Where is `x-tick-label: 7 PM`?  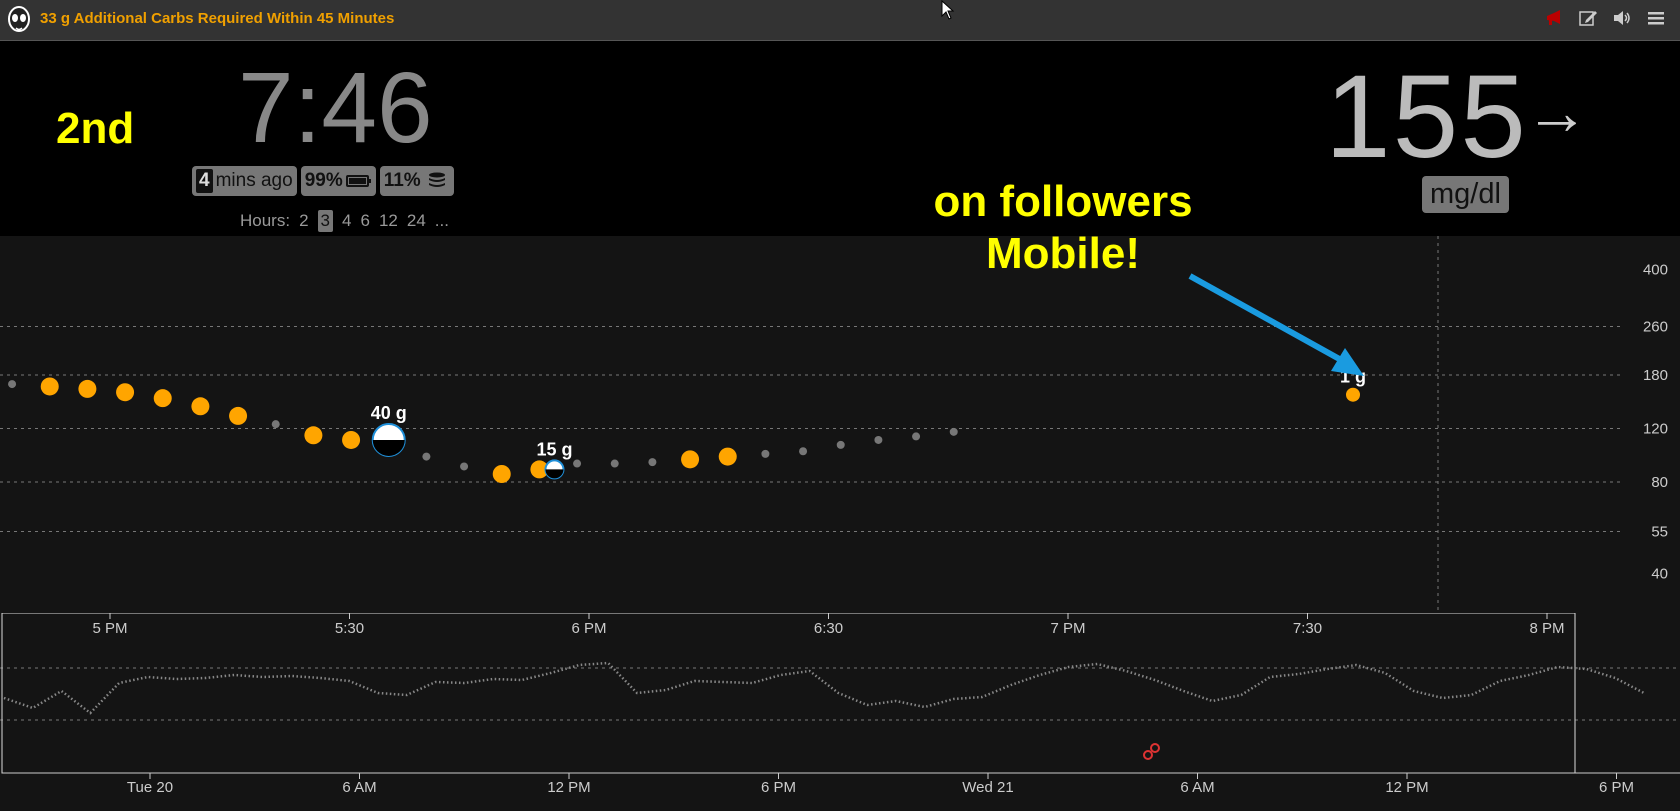 x-tick-label: 7 PM is located at coordinates (1067, 628).